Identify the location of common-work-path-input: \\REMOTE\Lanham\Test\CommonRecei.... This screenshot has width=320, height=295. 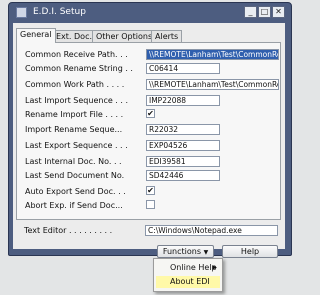
(212, 84).